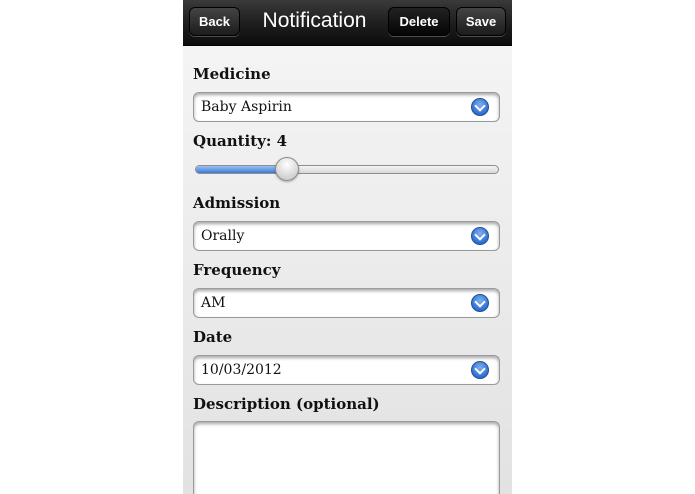 This screenshot has width=695, height=494. I want to click on quantity-label: Quantity: 4, so click(240, 141).